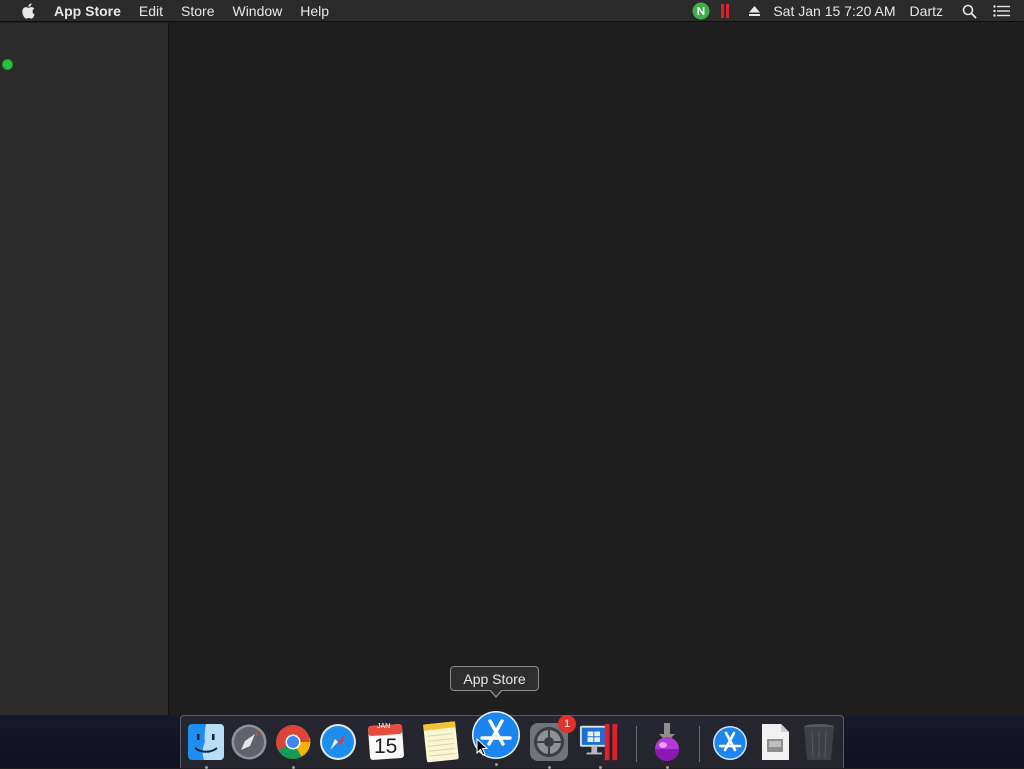 This screenshot has height=769, width=1024. I want to click on notification-center-icon, so click(1001, 11).